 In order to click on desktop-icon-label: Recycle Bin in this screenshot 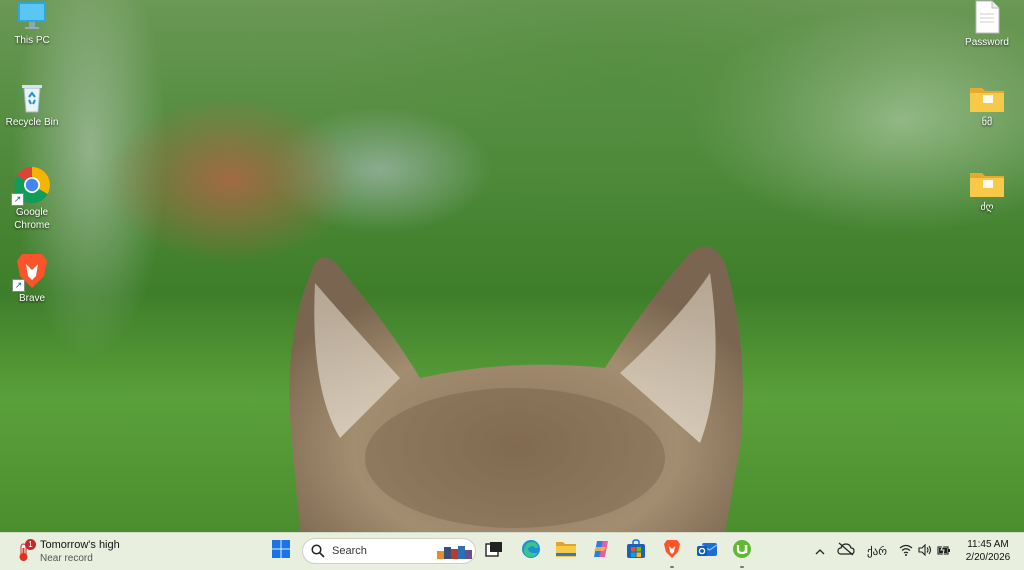, I will do `click(32, 122)`.